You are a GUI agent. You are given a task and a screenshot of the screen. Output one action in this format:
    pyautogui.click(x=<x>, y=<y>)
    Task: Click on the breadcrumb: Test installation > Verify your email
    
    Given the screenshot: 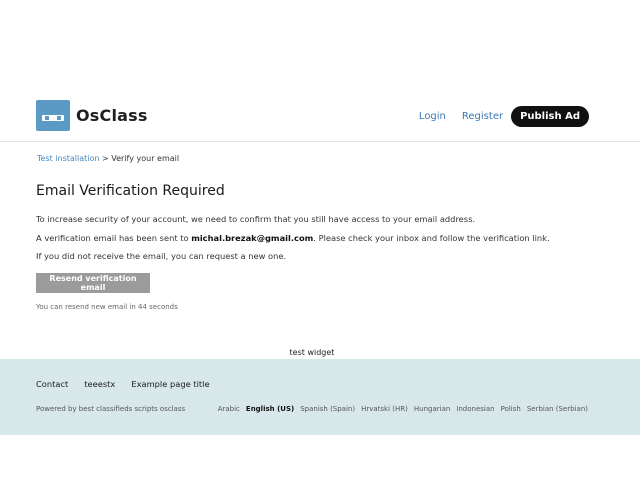 What is the action you would take?
    pyautogui.click(x=108, y=158)
    